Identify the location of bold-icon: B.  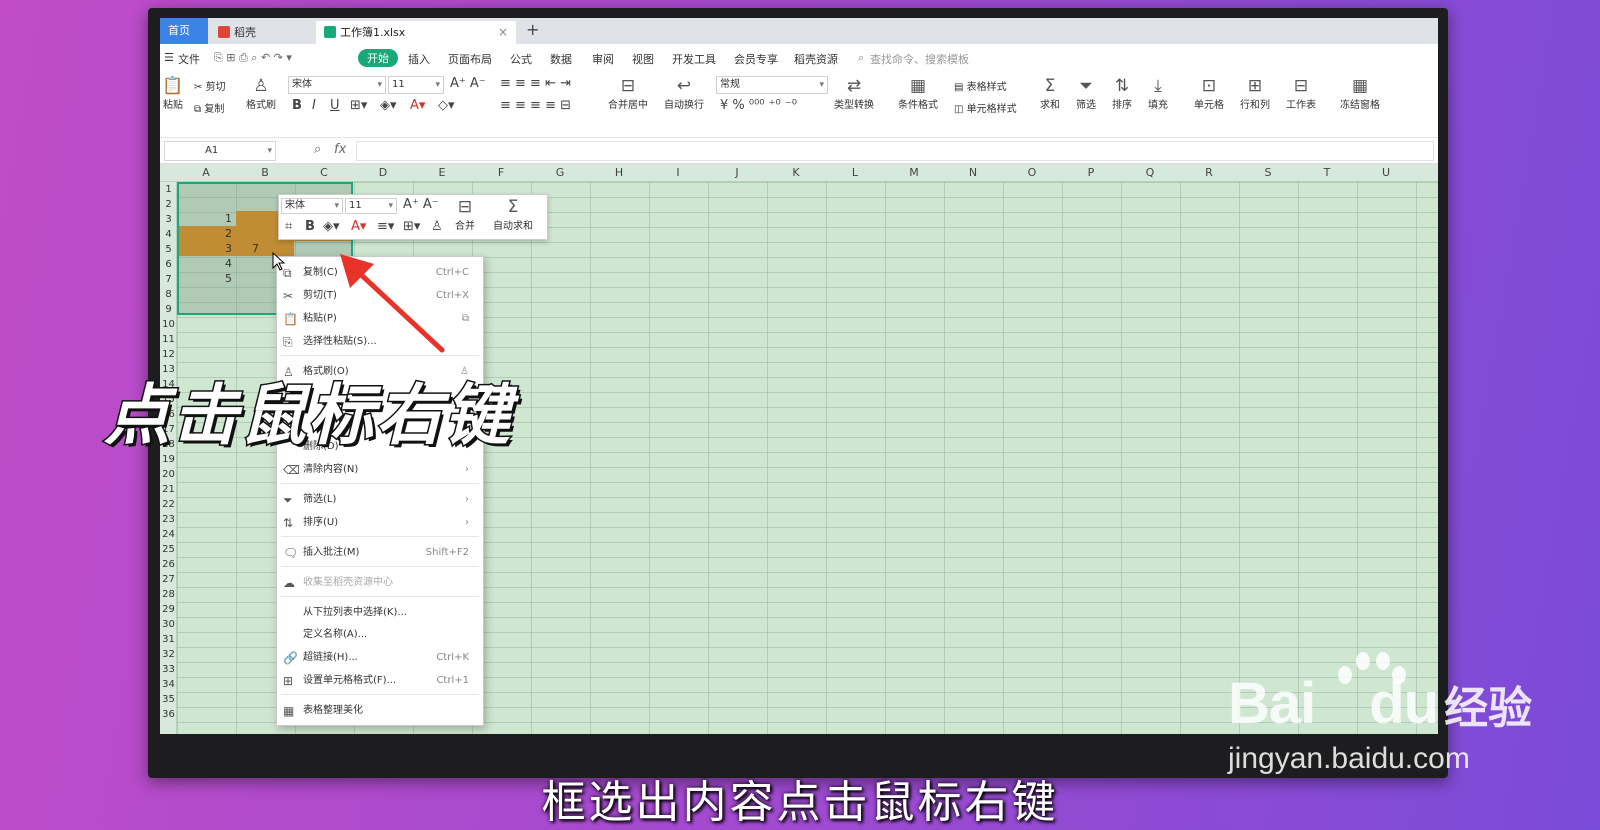
(297, 105).